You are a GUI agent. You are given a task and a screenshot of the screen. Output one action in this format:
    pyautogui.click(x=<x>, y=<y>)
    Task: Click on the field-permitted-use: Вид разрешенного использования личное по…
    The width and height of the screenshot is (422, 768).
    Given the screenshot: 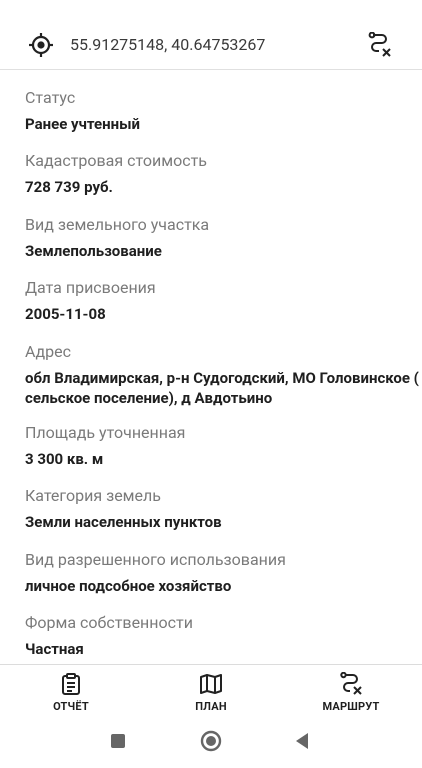 What is the action you would take?
    pyautogui.click(x=222, y=573)
    